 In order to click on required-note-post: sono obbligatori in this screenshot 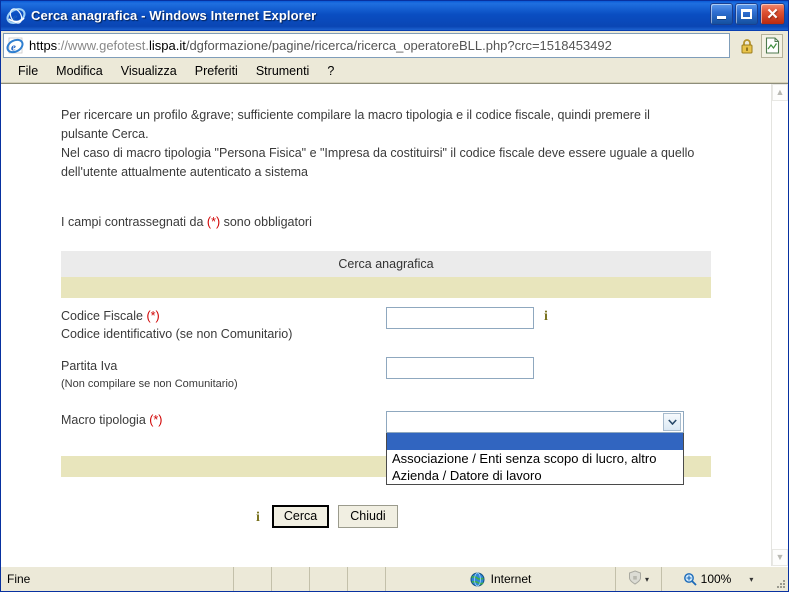, I will do `click(266, 222)`.